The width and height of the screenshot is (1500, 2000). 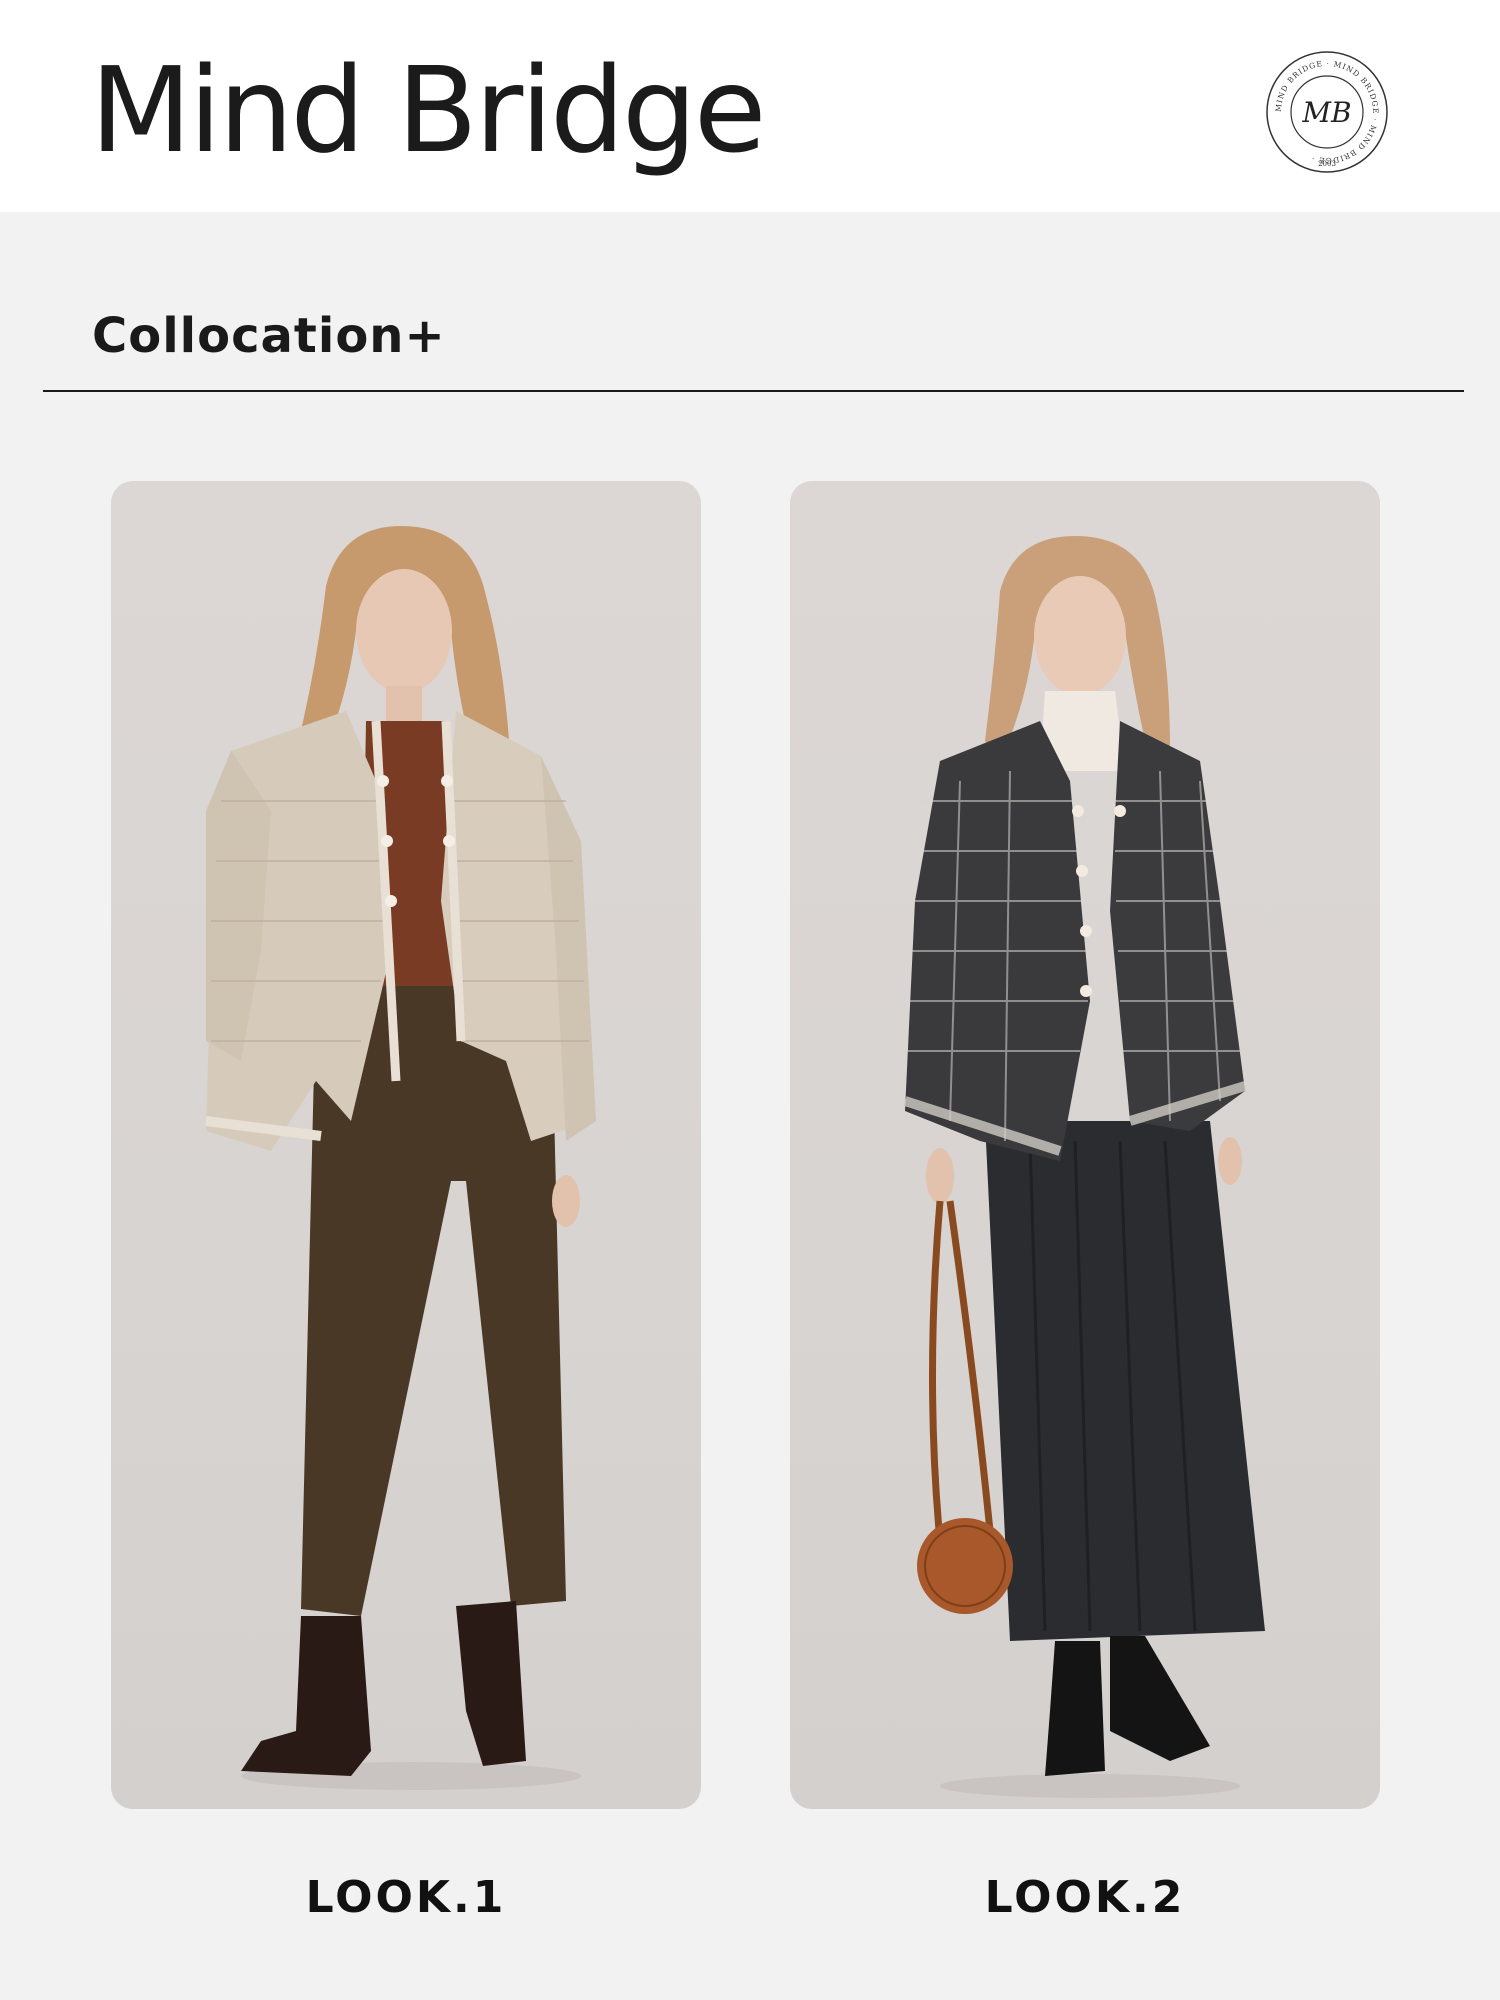 I want to click on seal-monogram: MB, so click(x=1326, y=112).